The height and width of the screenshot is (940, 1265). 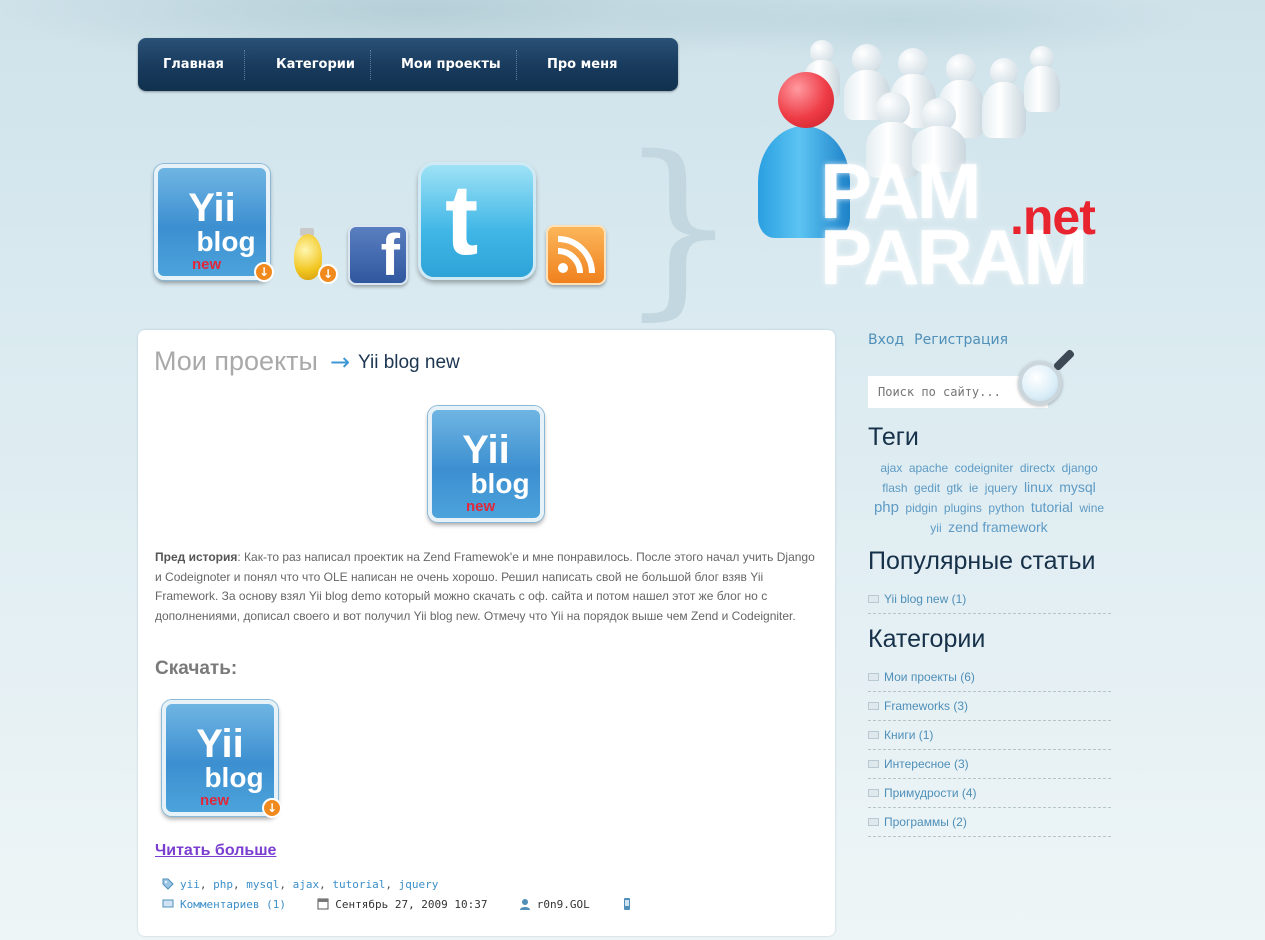 I want to click on sidebar-list-item: Интересное (3), so click(x=989, y=764).